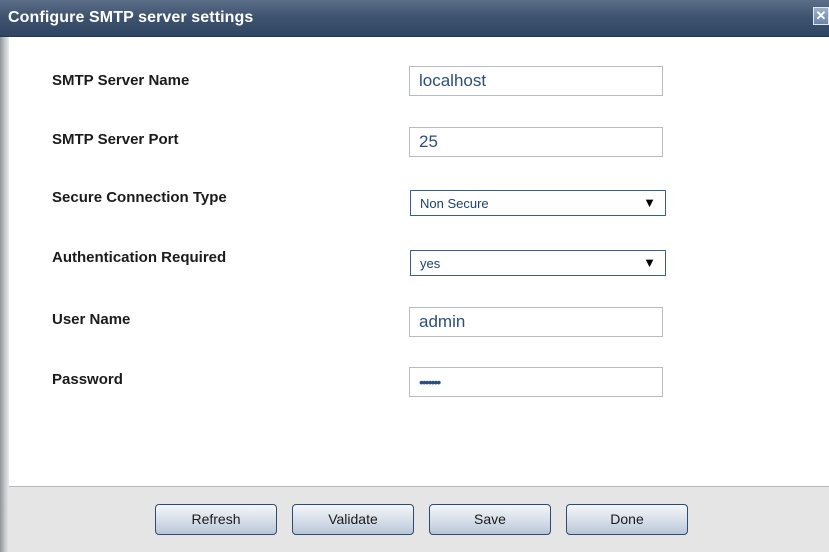  I want to click on secure-connection-type-value: Non Secure, so click(454, 203).